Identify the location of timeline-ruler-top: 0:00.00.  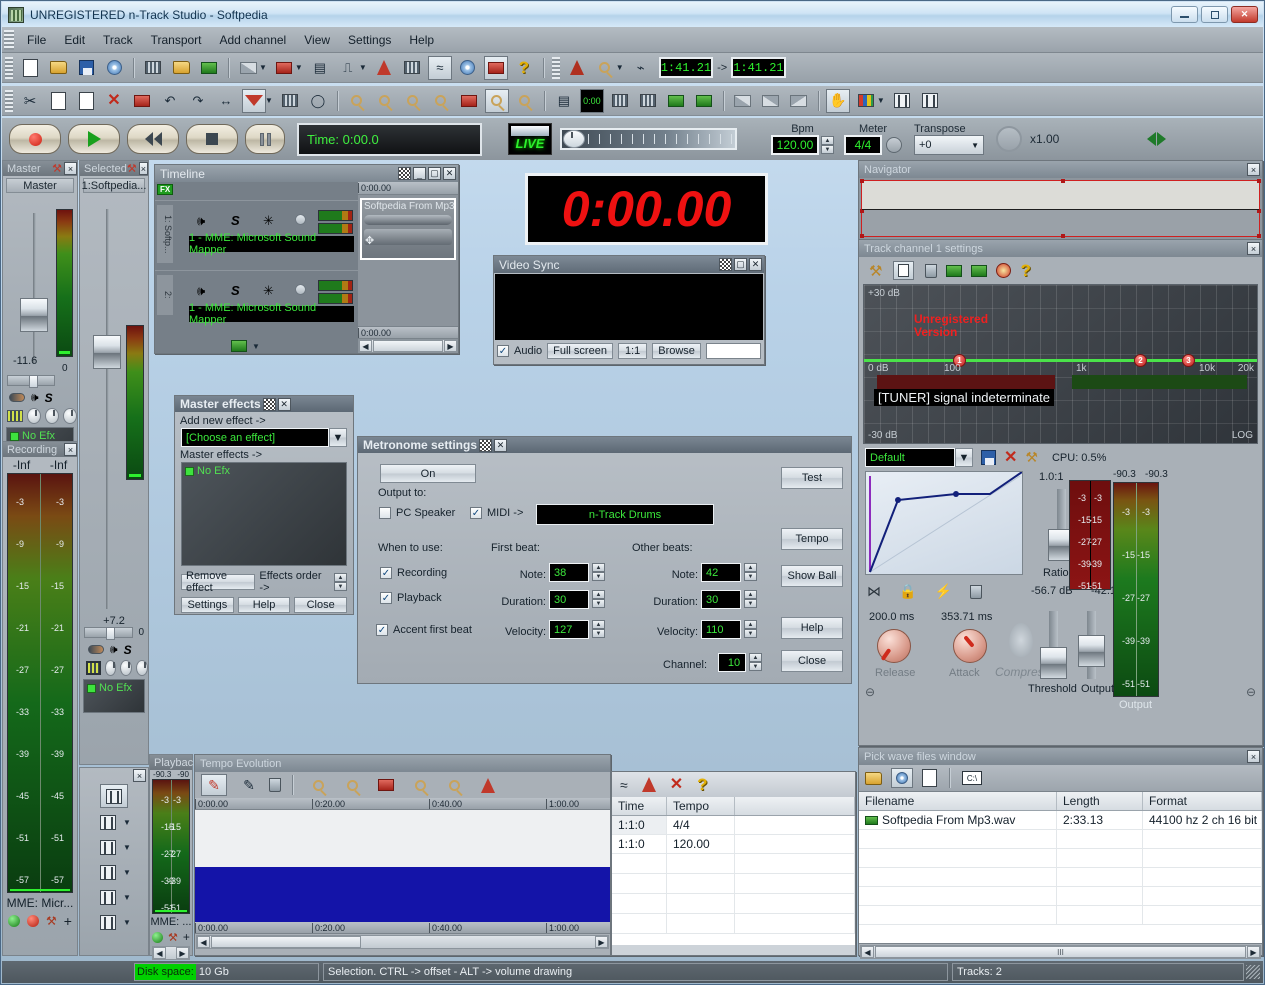
(408, 188).